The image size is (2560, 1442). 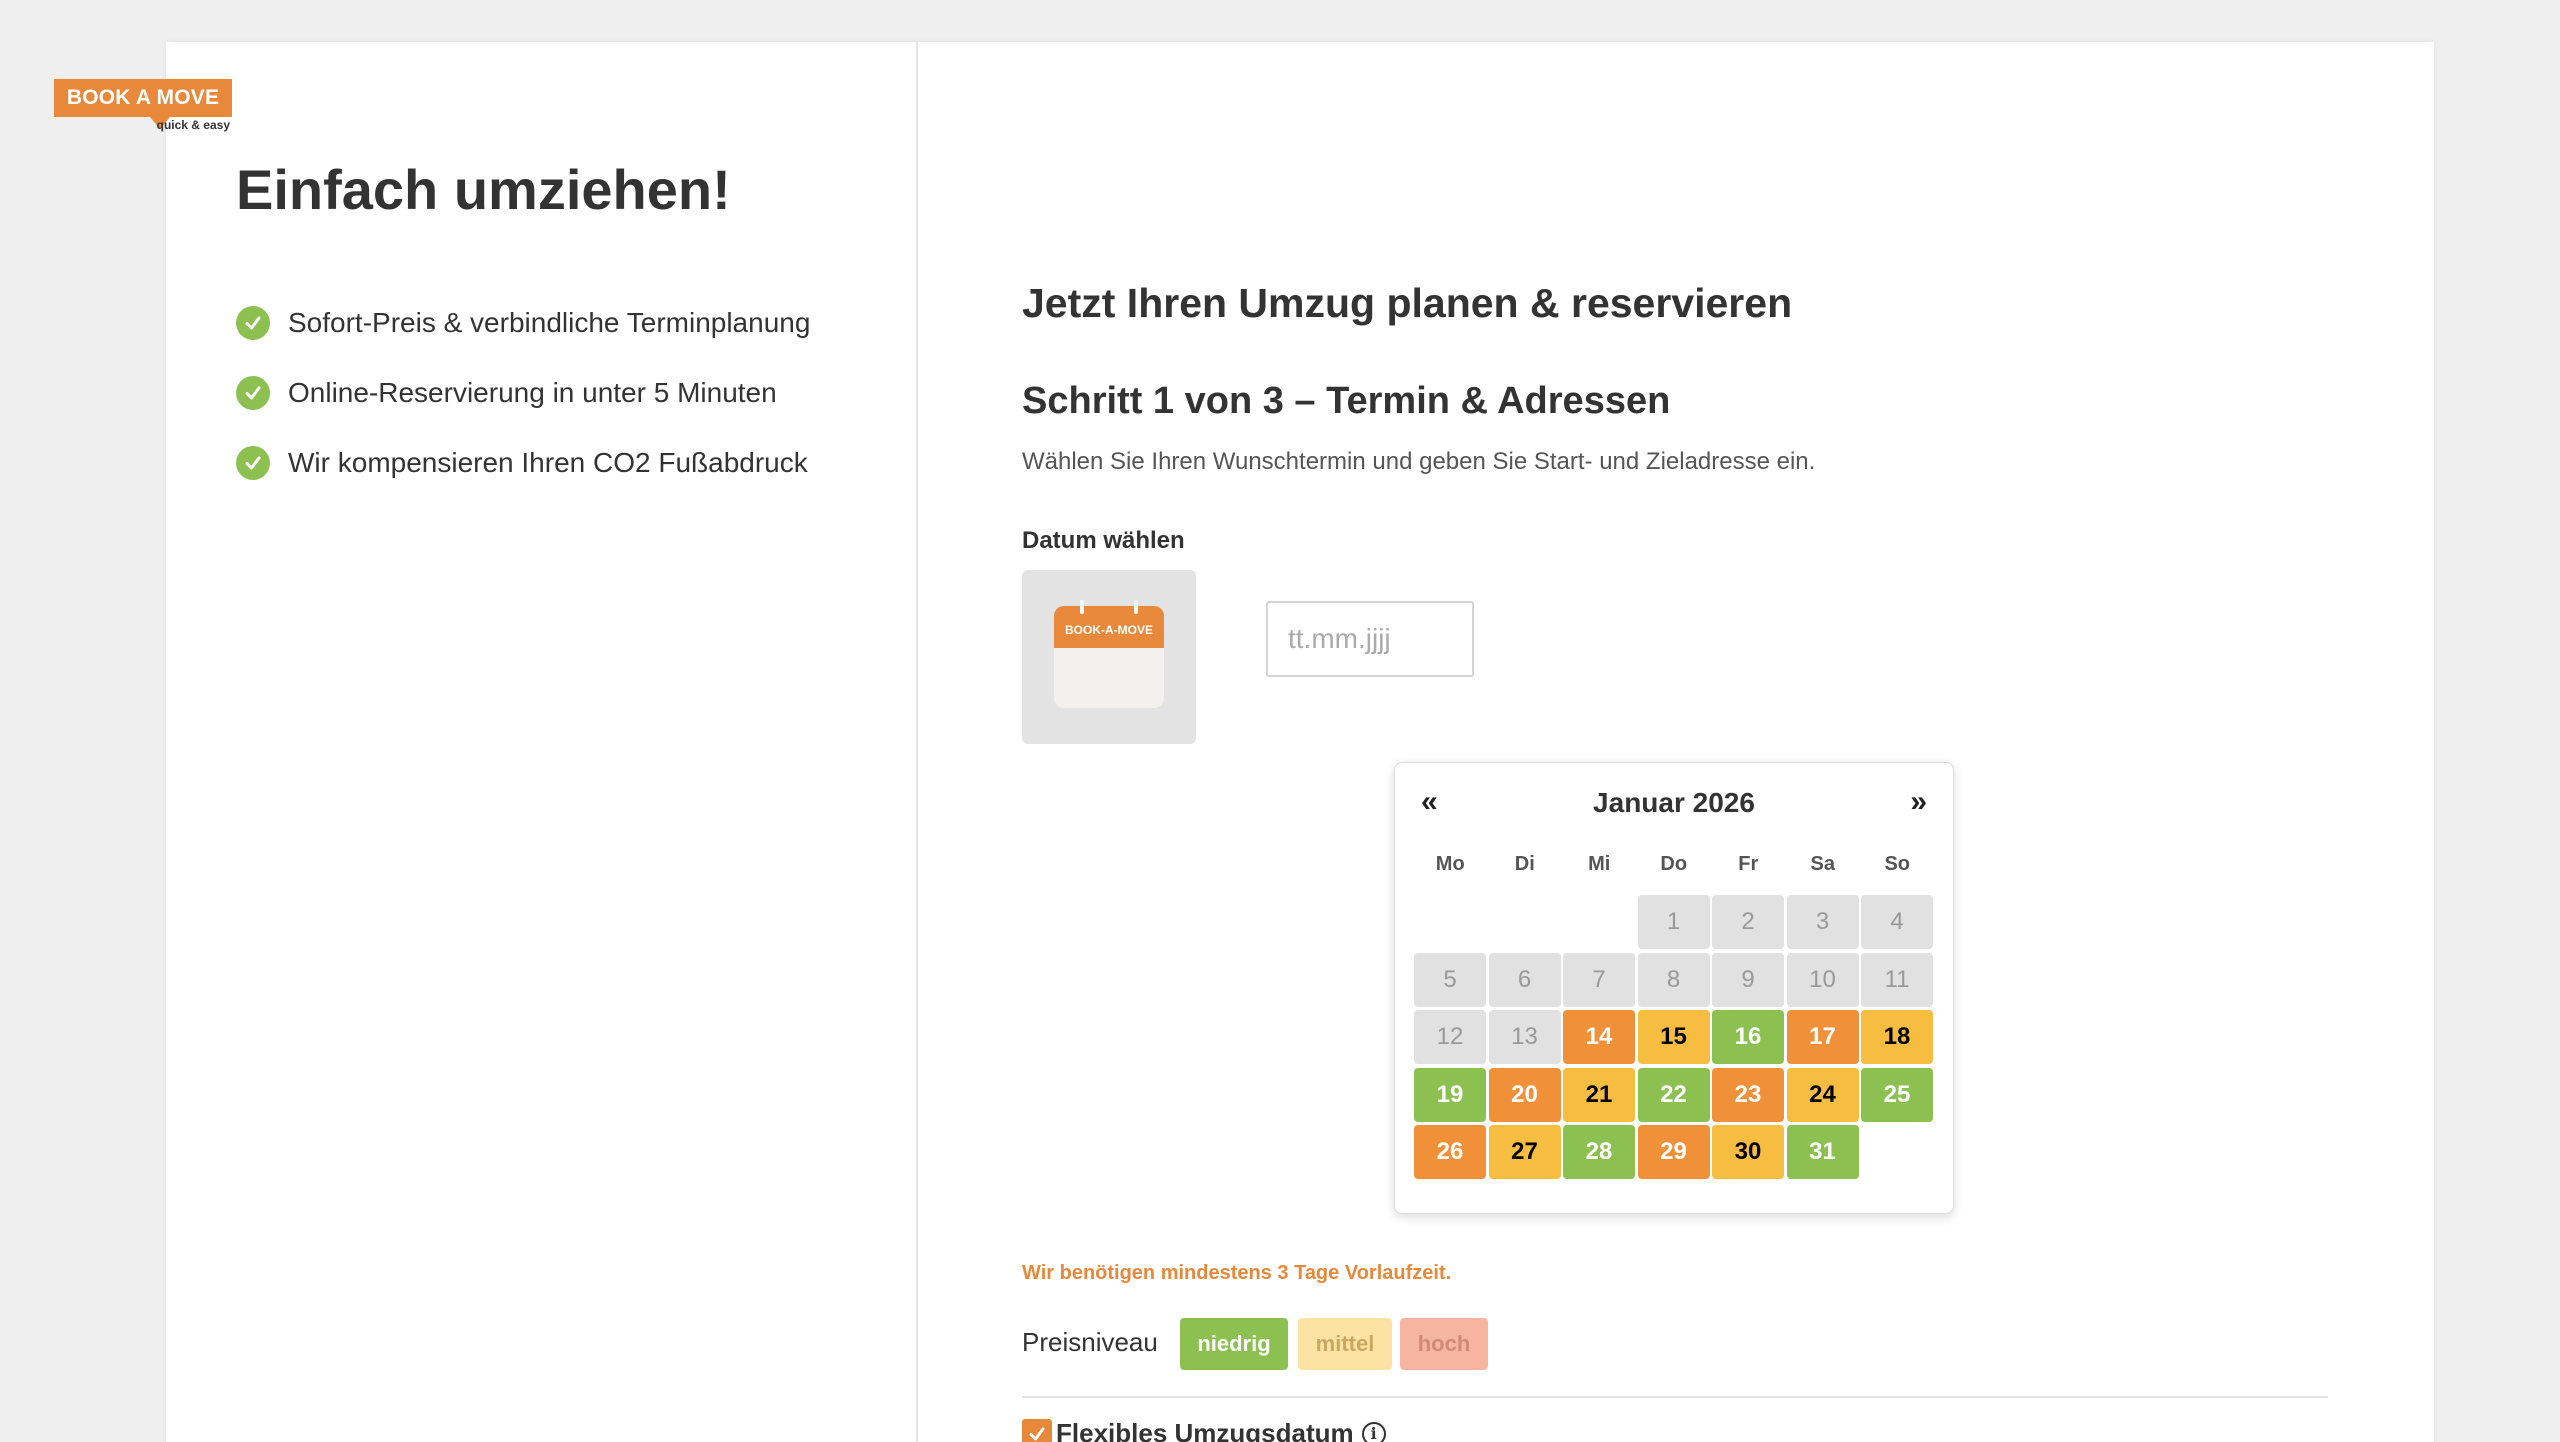 What do you see at coordinates (1673, 979) in the screenshot?
I see `calendar-day-8: 8` at bounding box center [1673, 979].